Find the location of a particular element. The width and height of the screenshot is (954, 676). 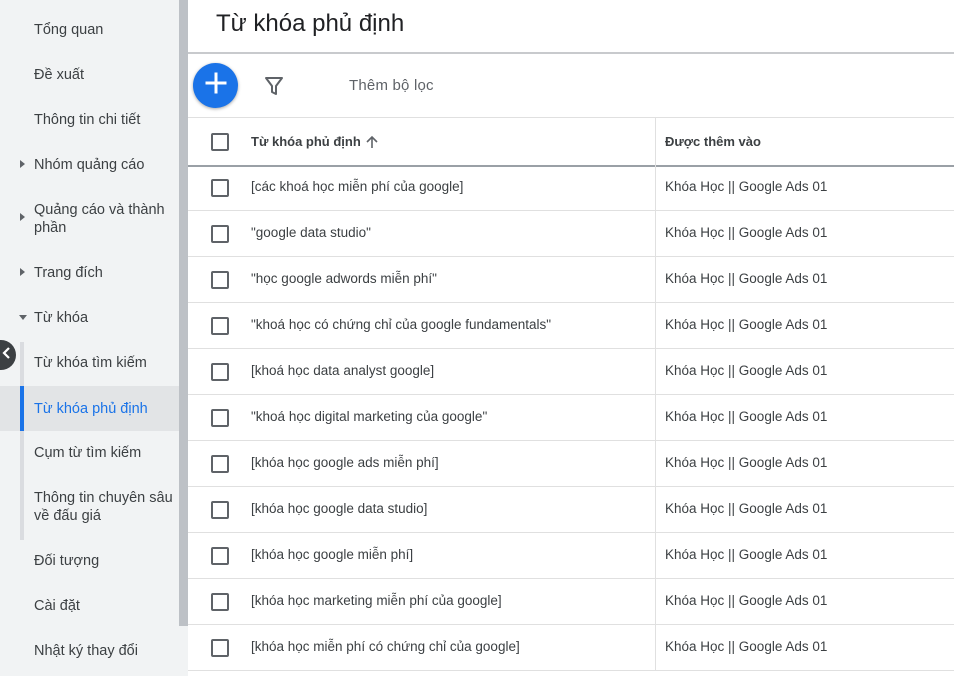

keyword-cell: [khoá học data analyst google] is located at coordinates (342, 370).